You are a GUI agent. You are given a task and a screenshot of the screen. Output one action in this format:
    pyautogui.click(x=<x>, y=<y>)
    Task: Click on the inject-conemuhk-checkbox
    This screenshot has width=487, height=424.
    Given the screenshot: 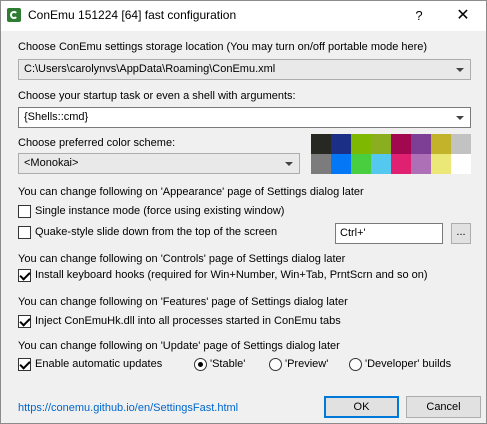 What is the action you would take?
    pyautogui.click(x=24, y=321)
    